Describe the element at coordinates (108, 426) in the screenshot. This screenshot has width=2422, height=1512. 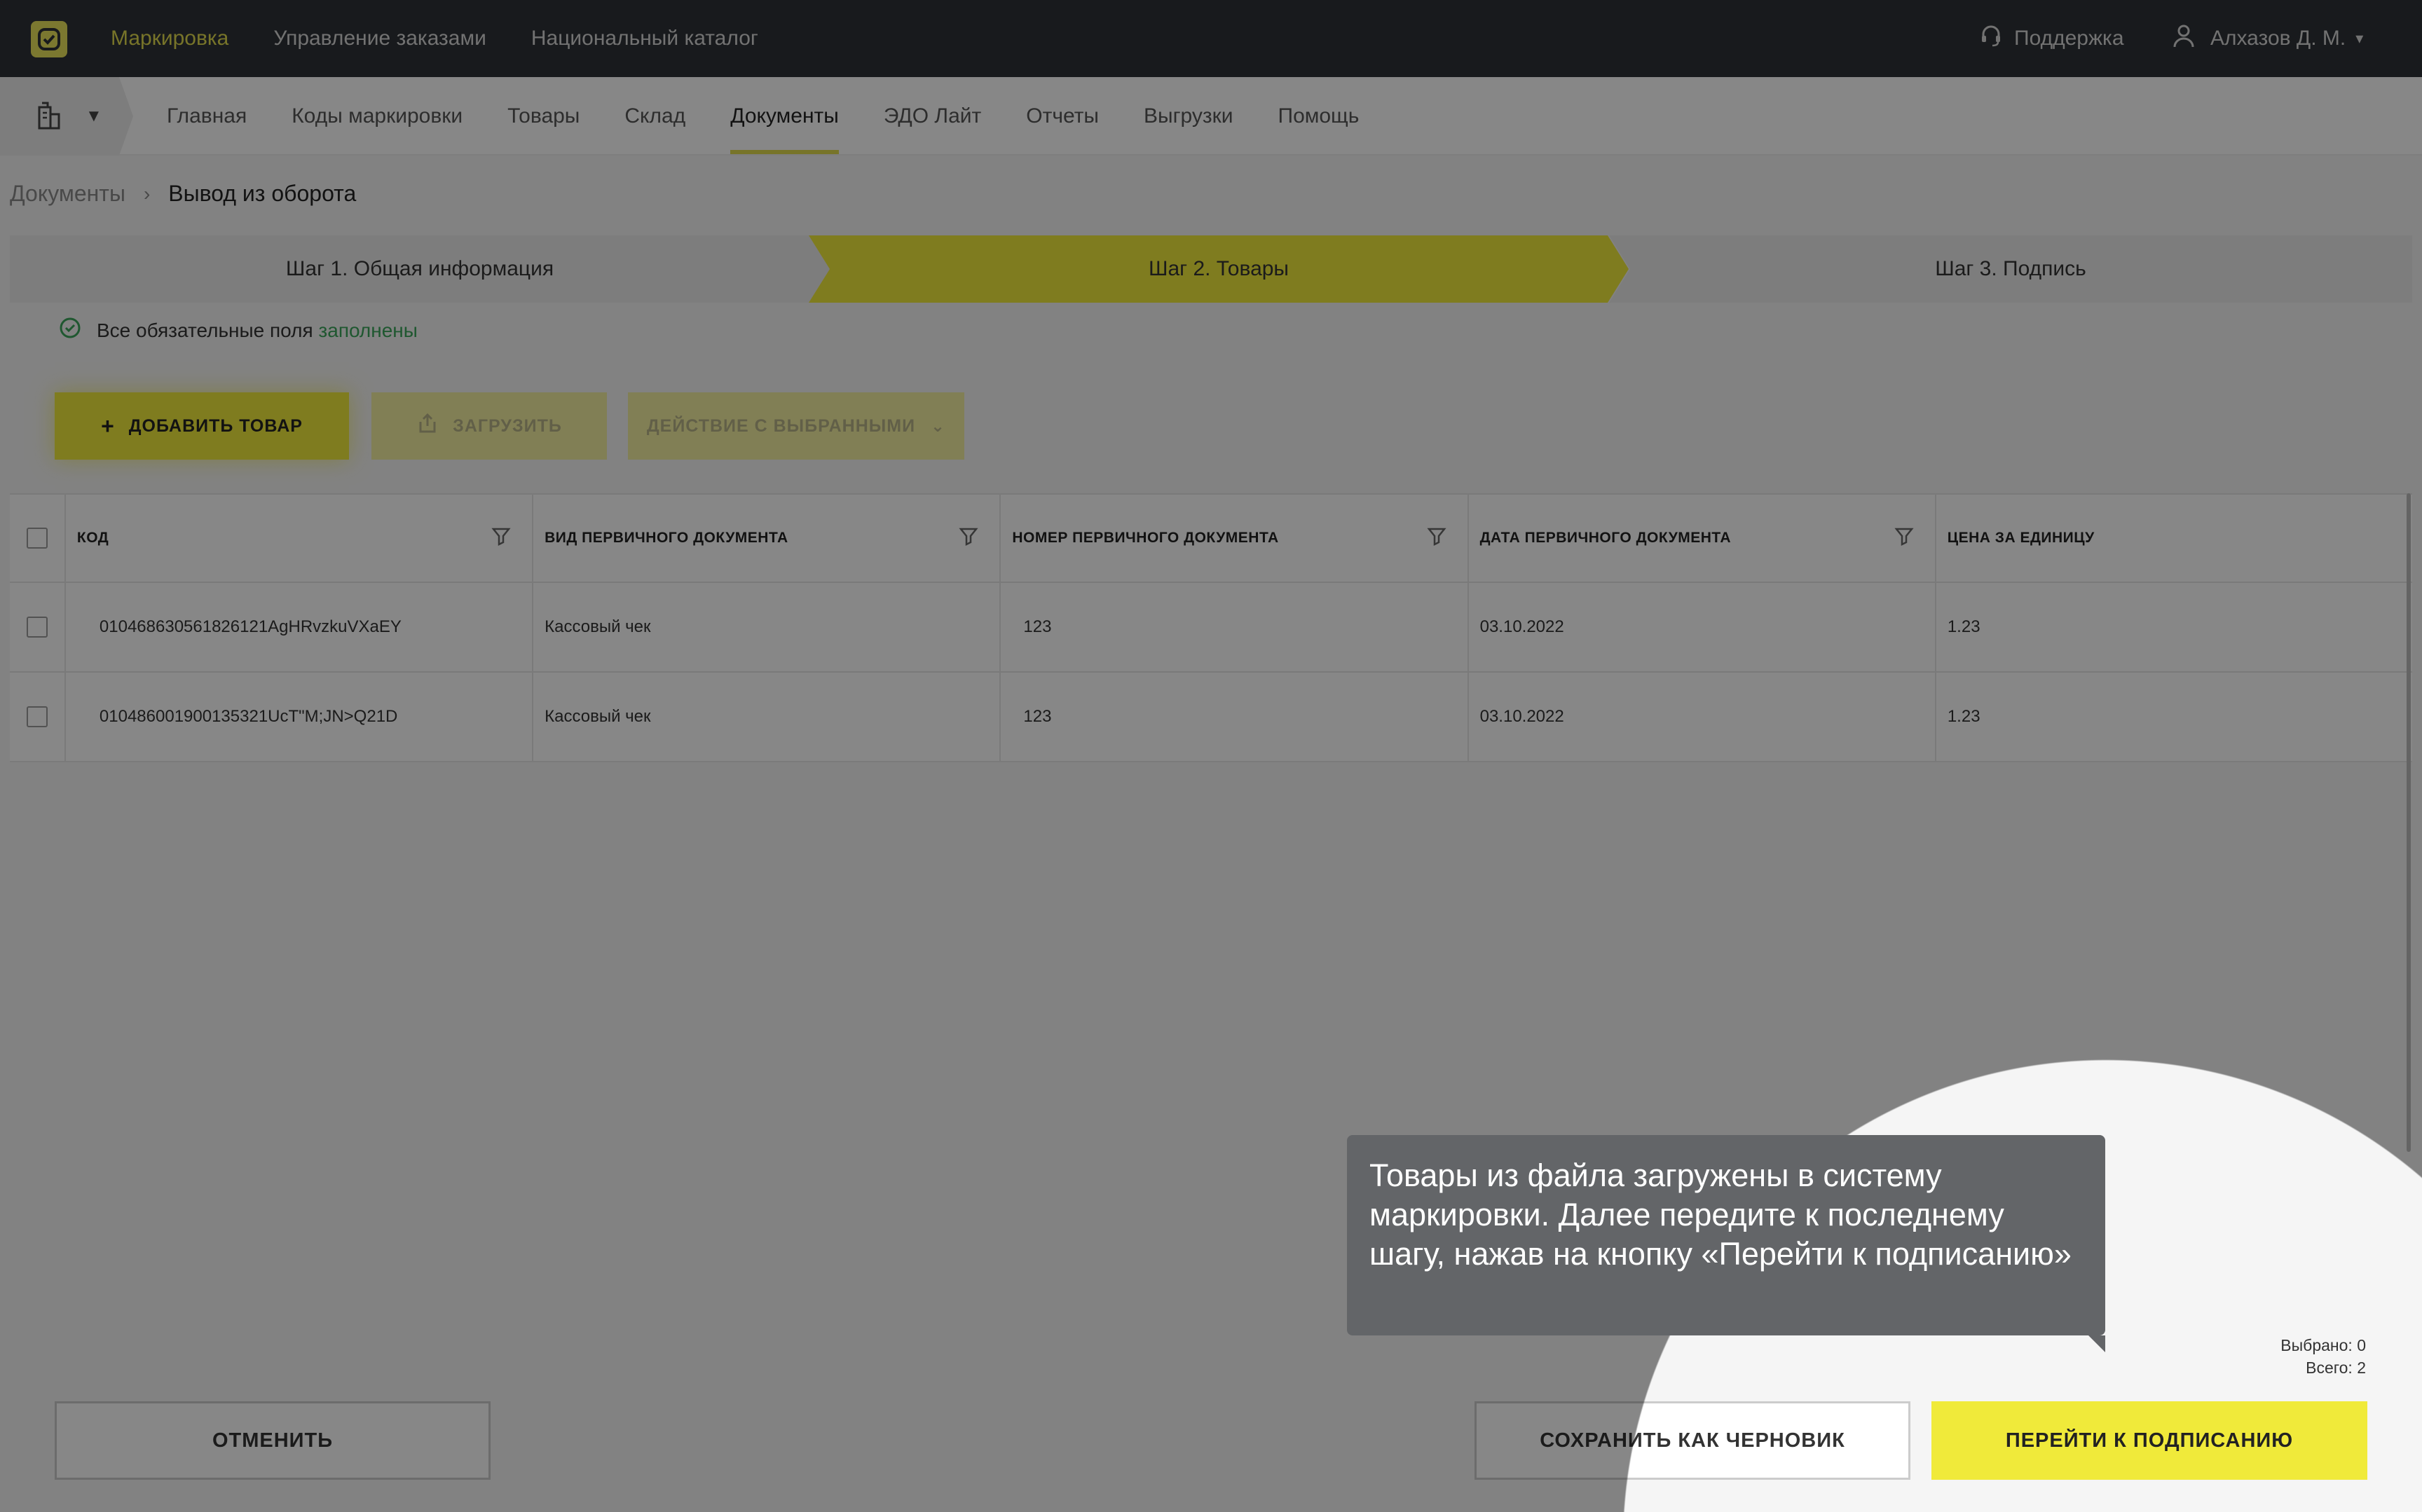
I see `plus-icon: +` at that location.